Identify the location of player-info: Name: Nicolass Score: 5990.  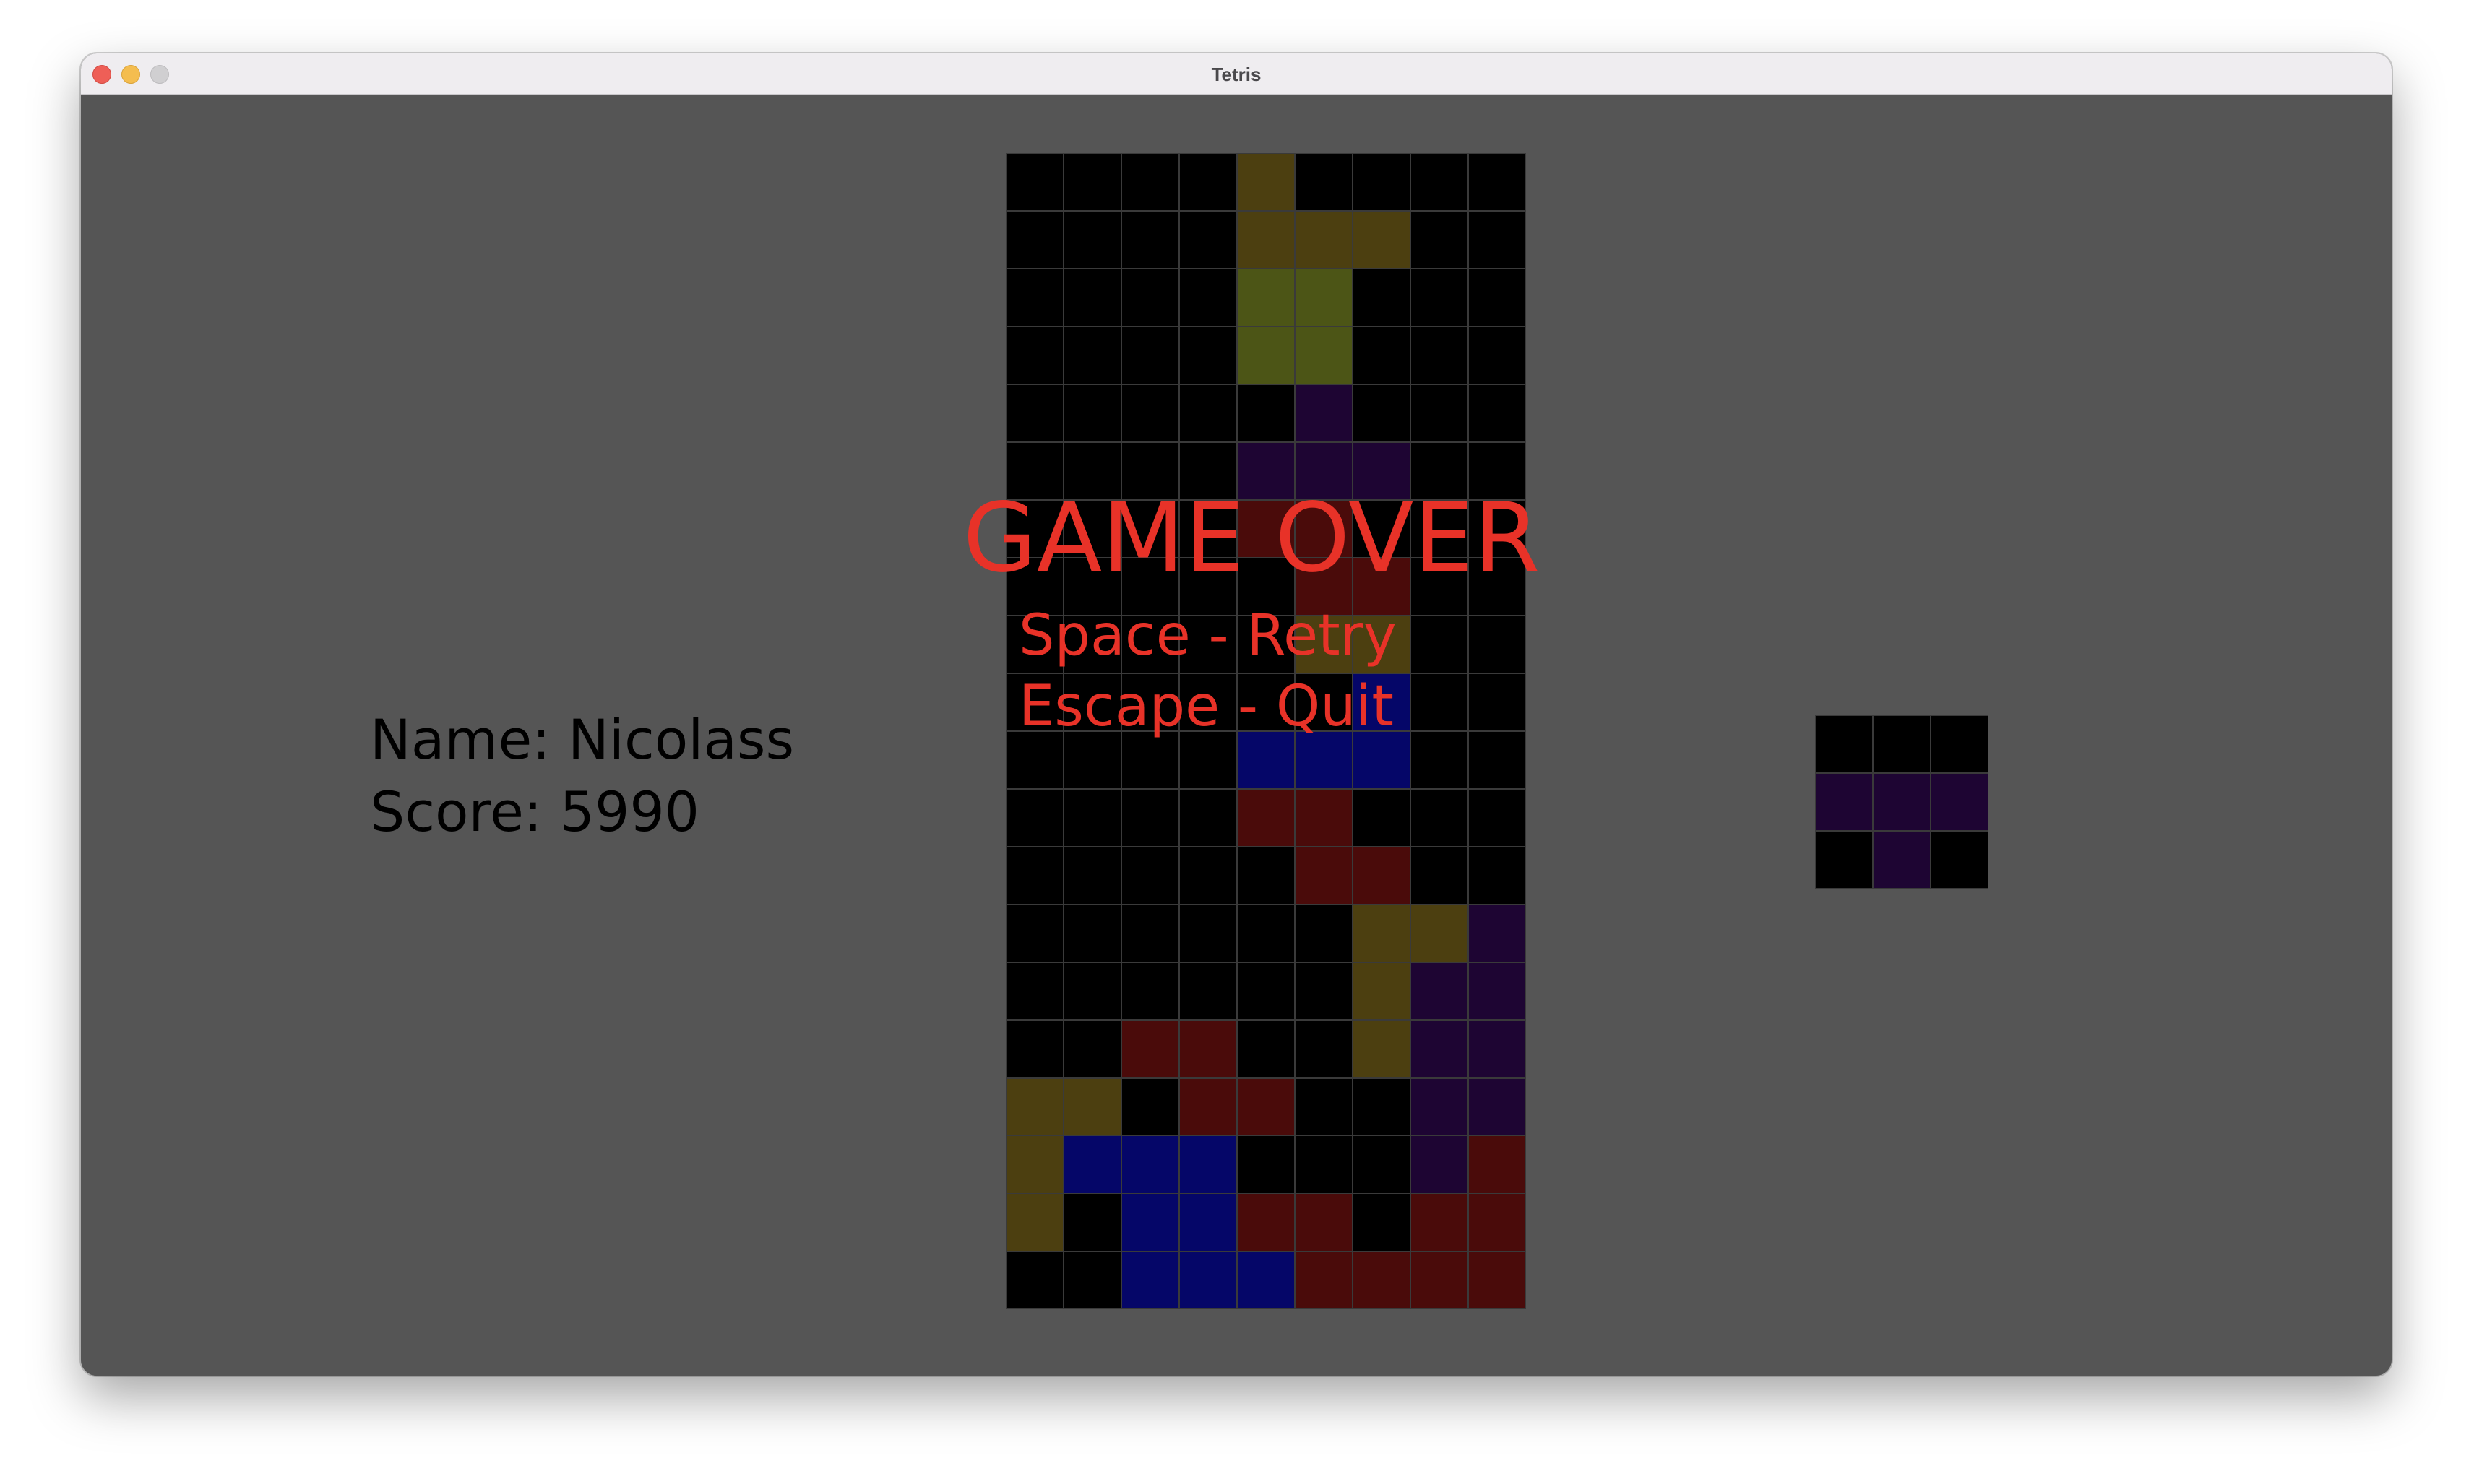
(582, 776).